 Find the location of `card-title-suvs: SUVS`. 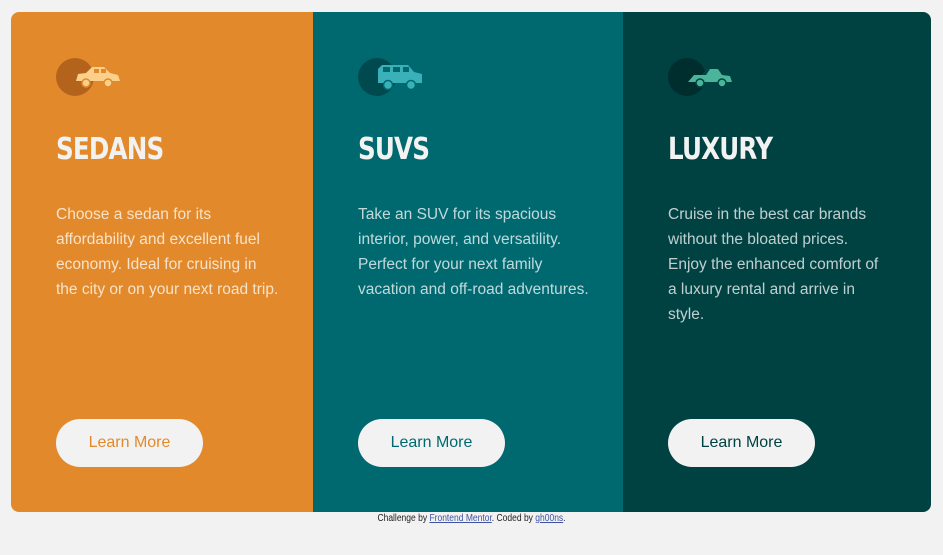

card-title-suvs: SUVS is located at coordinates (394, 149).